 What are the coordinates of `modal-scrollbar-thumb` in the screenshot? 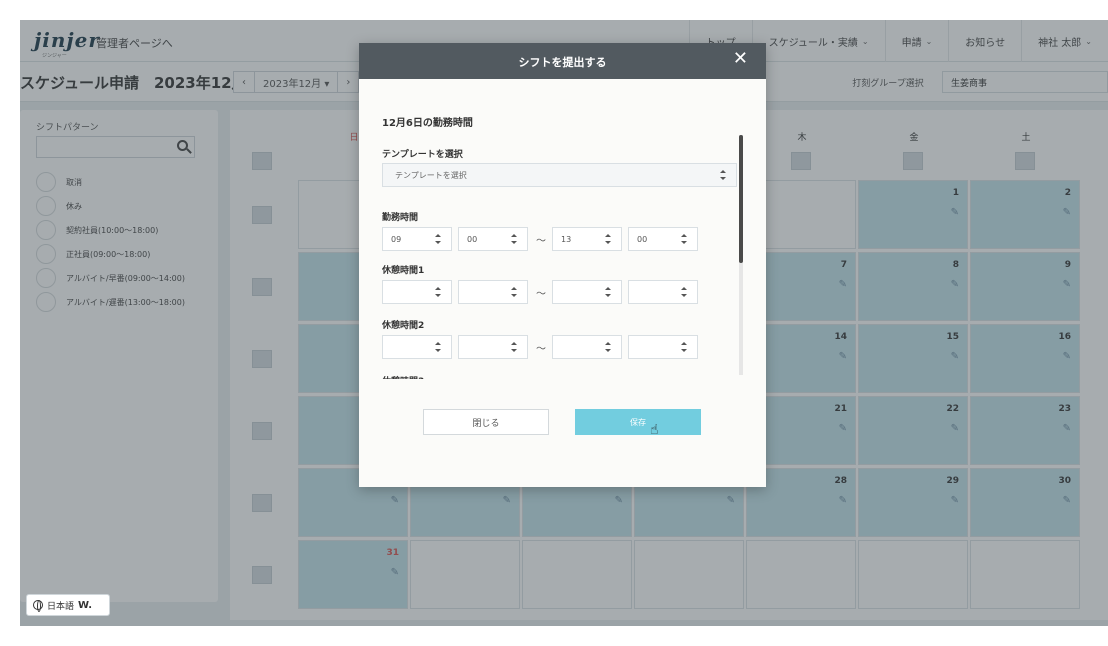 It's located at (741, 199).